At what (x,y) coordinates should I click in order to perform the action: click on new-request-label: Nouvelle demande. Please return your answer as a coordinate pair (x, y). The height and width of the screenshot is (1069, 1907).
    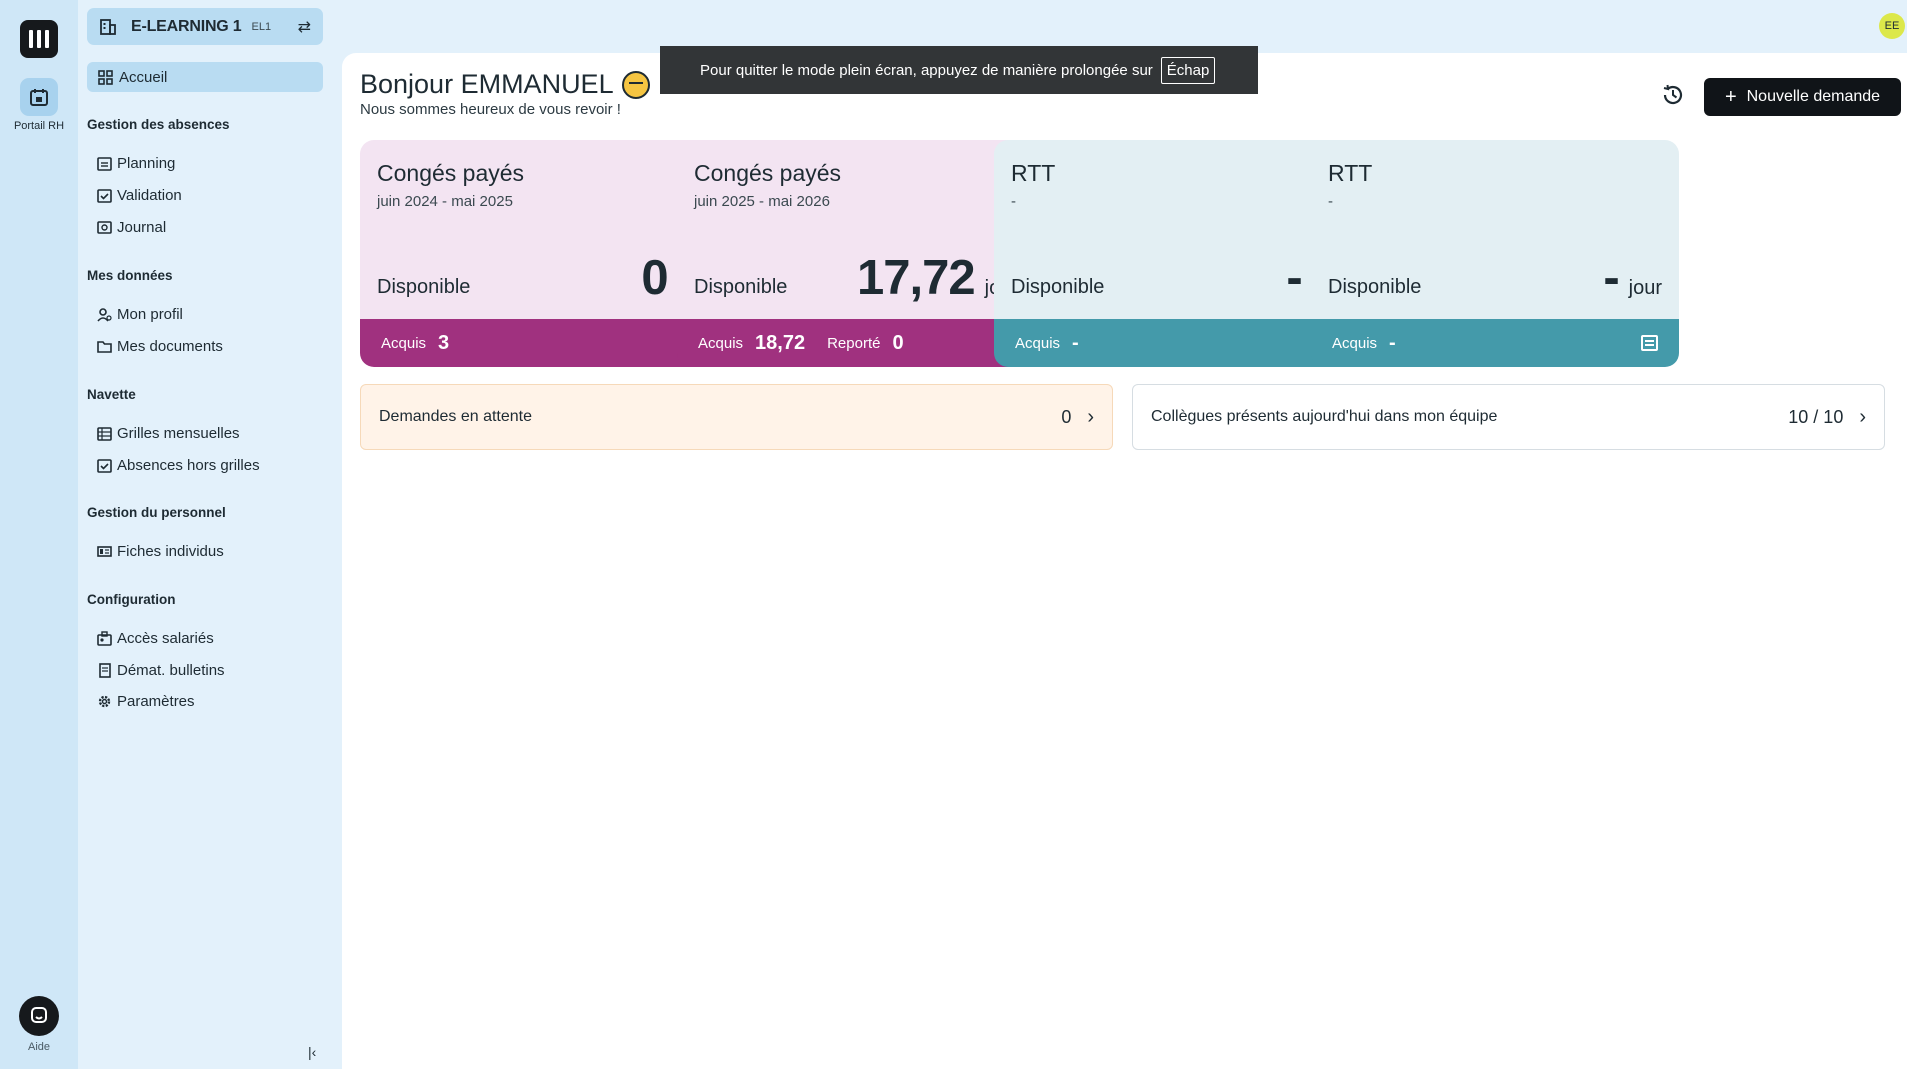
    Looking at the image, I should click on (1813, 96).